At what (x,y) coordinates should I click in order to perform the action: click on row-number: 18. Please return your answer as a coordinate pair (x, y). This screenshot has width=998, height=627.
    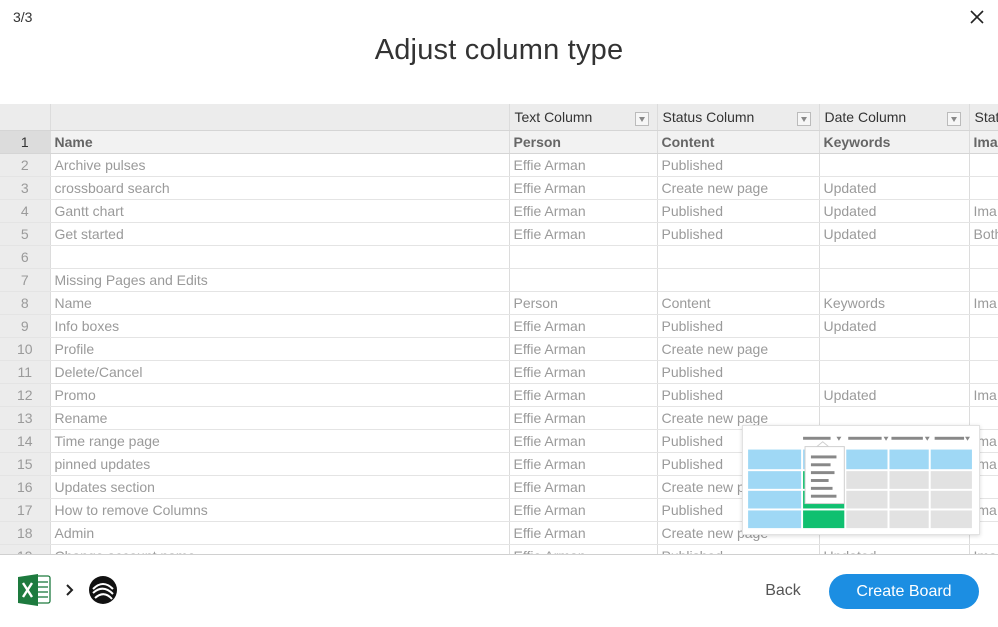
    Looking at the image, I should click on (25, 533).